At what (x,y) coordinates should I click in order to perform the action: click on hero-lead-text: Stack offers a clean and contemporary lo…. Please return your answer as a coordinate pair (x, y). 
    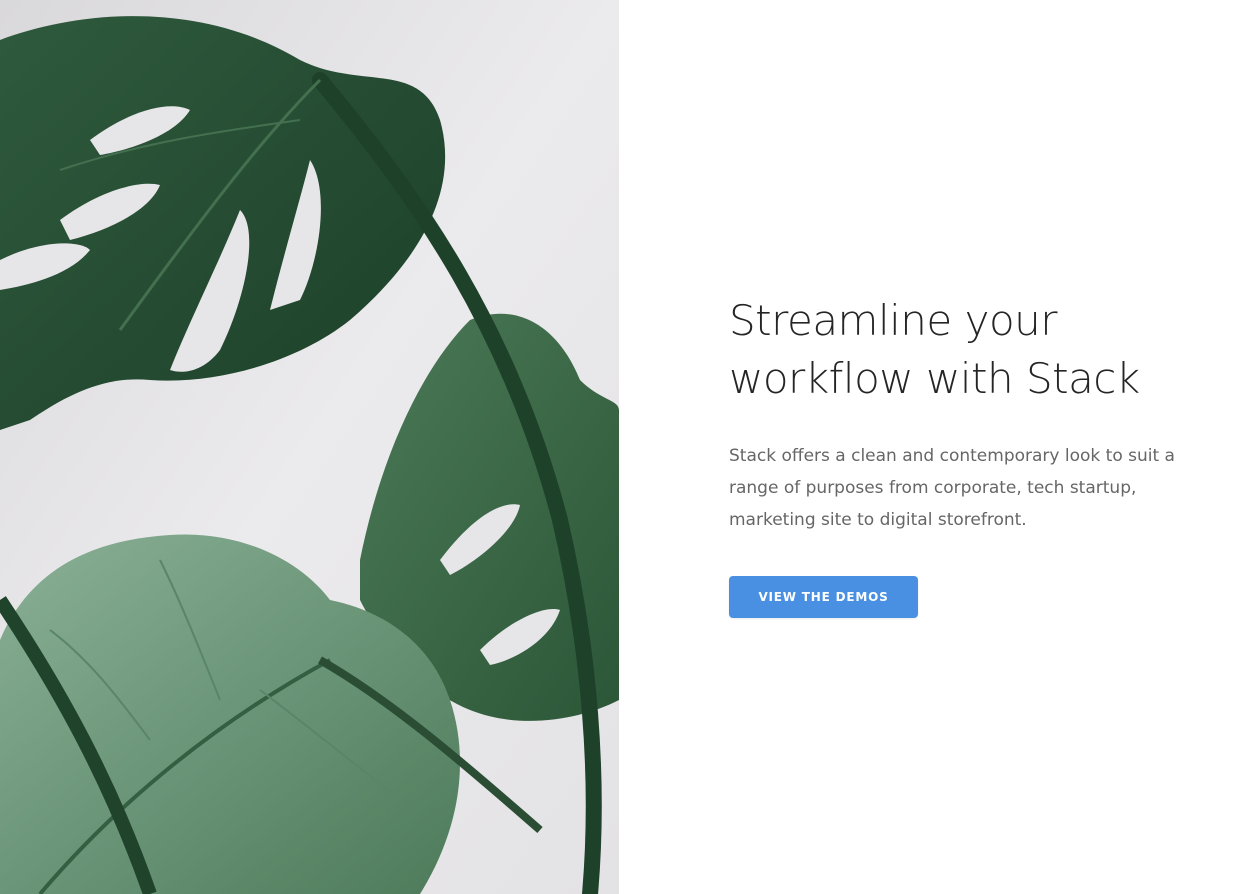
    Looking at the image, I should click on (952, 488).